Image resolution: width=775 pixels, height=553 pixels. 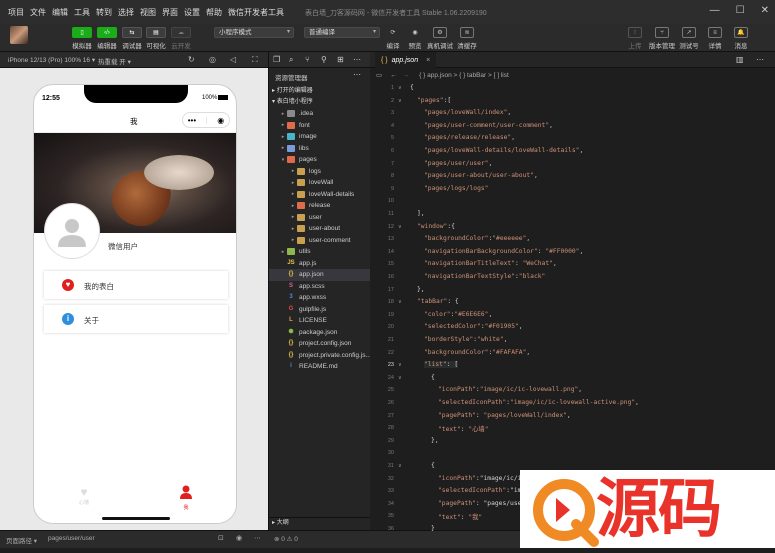 I want to click on project-section: ▾ 表白墙小程序, so click(x=320, y=102).